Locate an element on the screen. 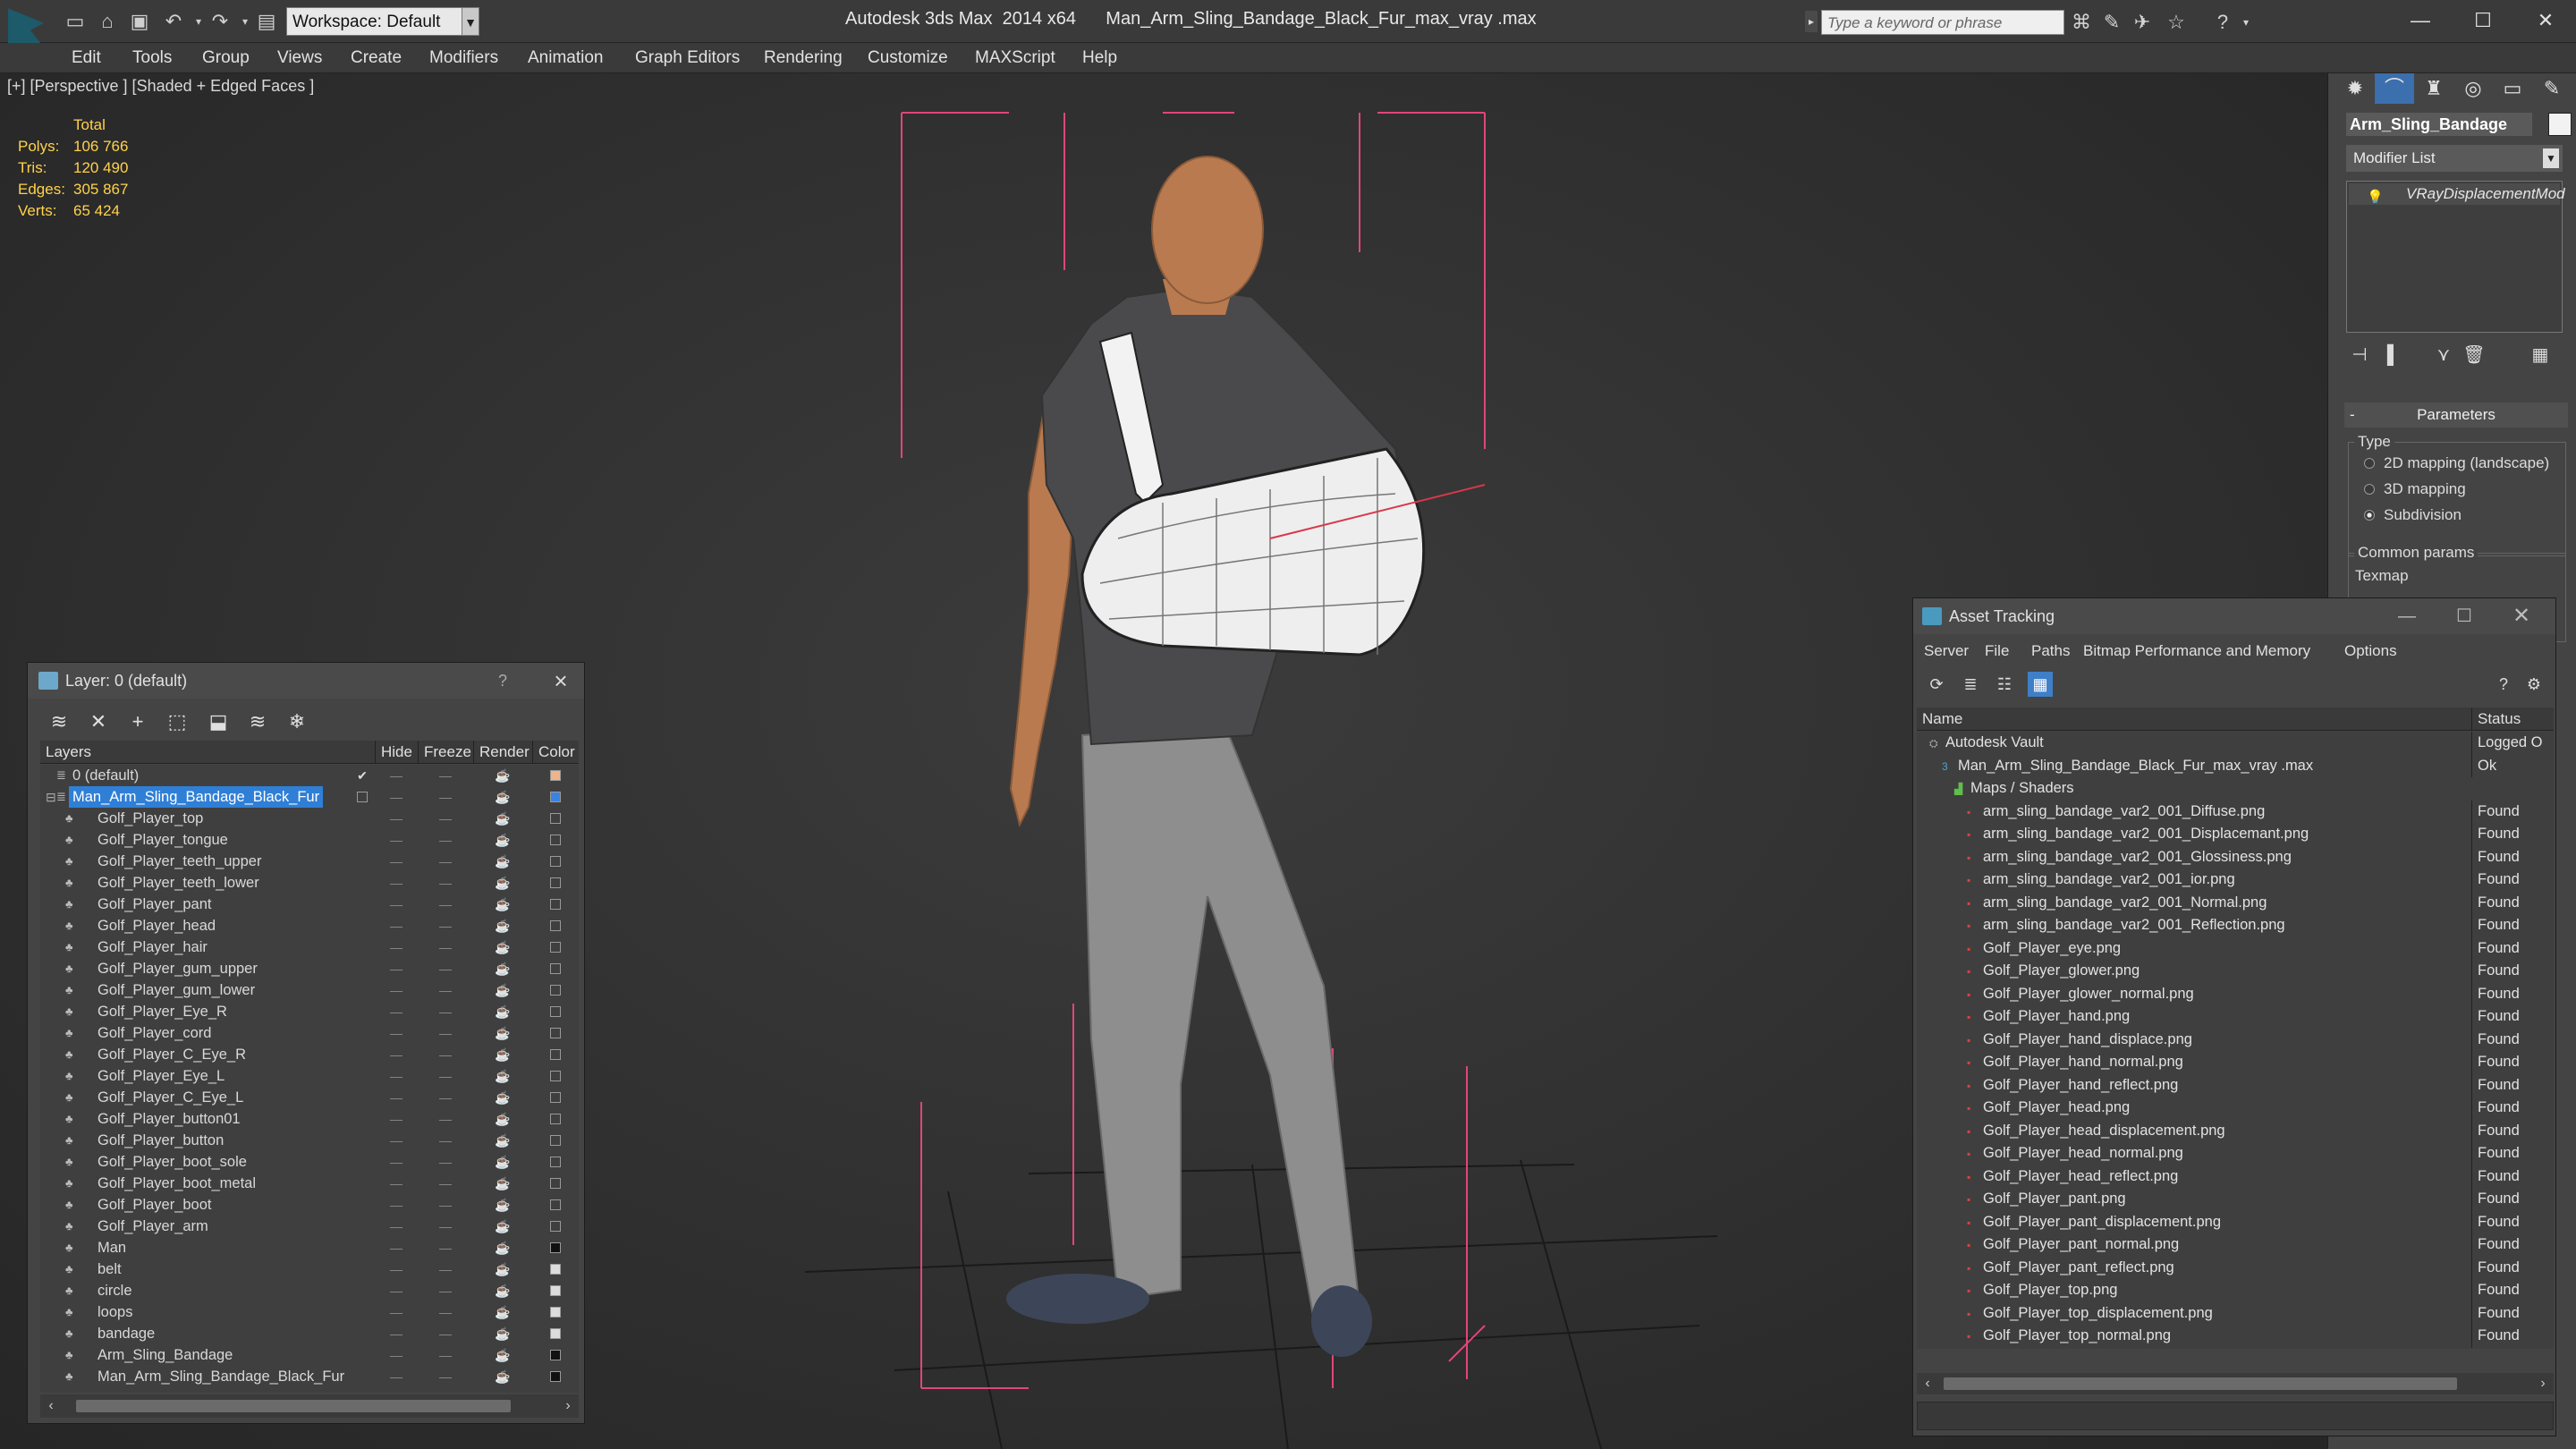 Image resolution: width=2576 pixels, height=1449 pixels. menu-help: Help is located at coordinates (1099, 58).